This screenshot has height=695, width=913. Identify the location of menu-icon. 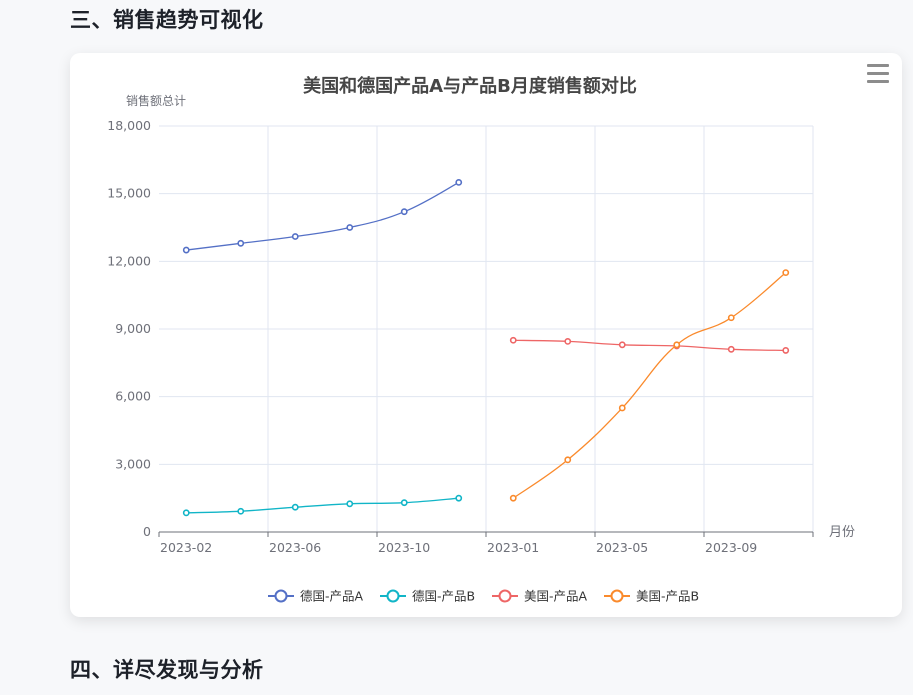
(878, 74).